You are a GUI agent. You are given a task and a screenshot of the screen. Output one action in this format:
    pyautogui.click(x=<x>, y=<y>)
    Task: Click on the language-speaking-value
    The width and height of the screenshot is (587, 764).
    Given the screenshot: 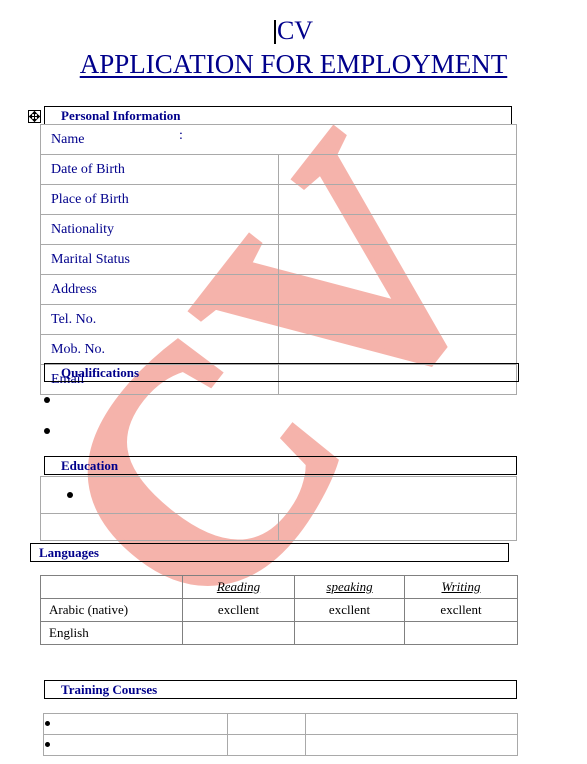 What is the action you would take?
    pyautogui.click(x=349, y=633)
    